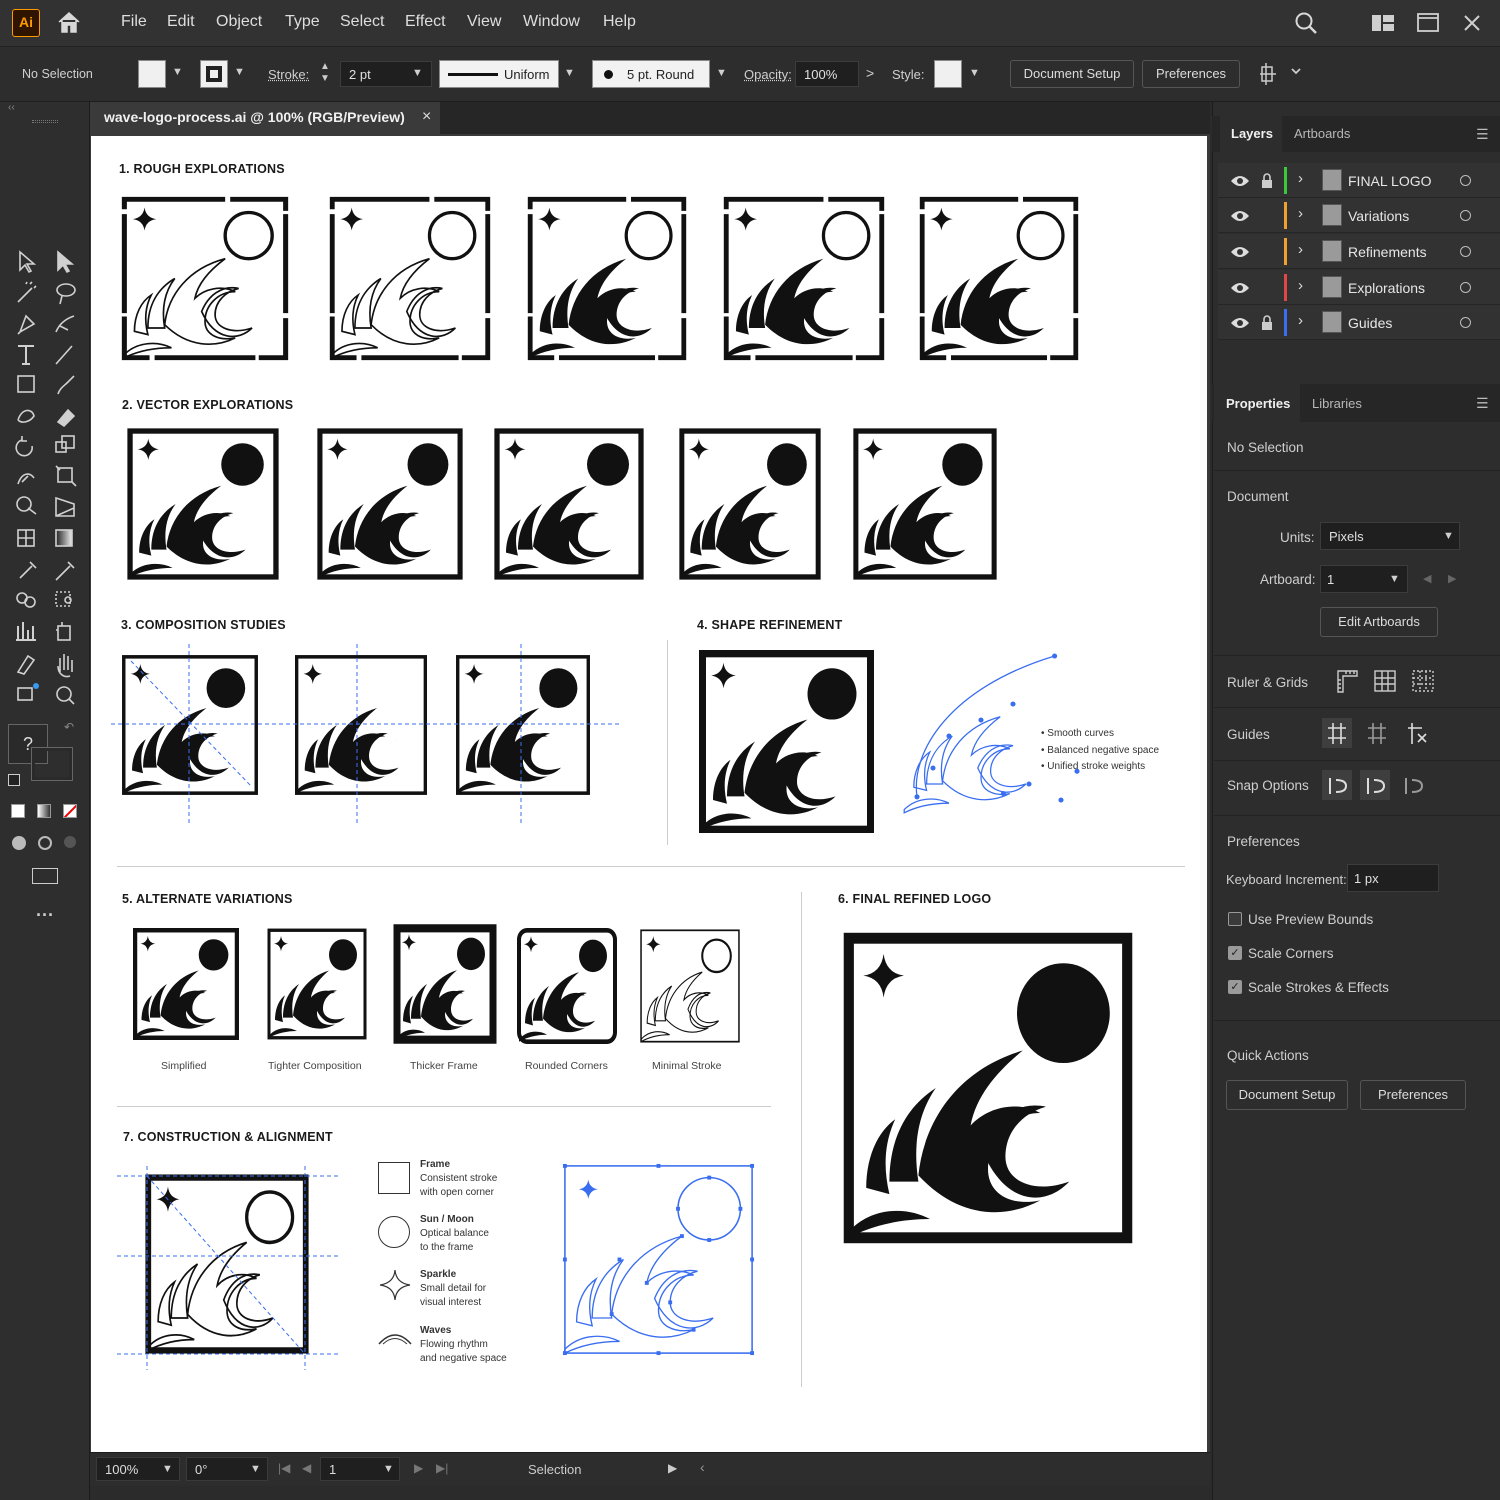  What do you see at coordinates (18, 811) in the screenshot?
I see `color-mode-icon` at bounding box center [18, 811].